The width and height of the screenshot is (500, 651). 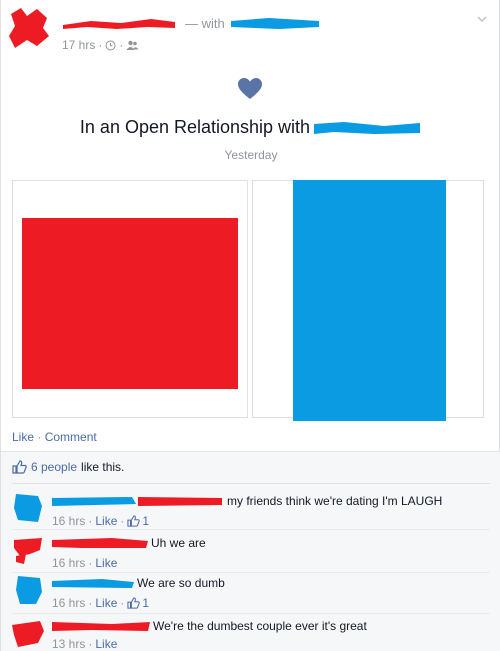 I want to click on likes-count-link: 6 people, so click(x=54, y=467).